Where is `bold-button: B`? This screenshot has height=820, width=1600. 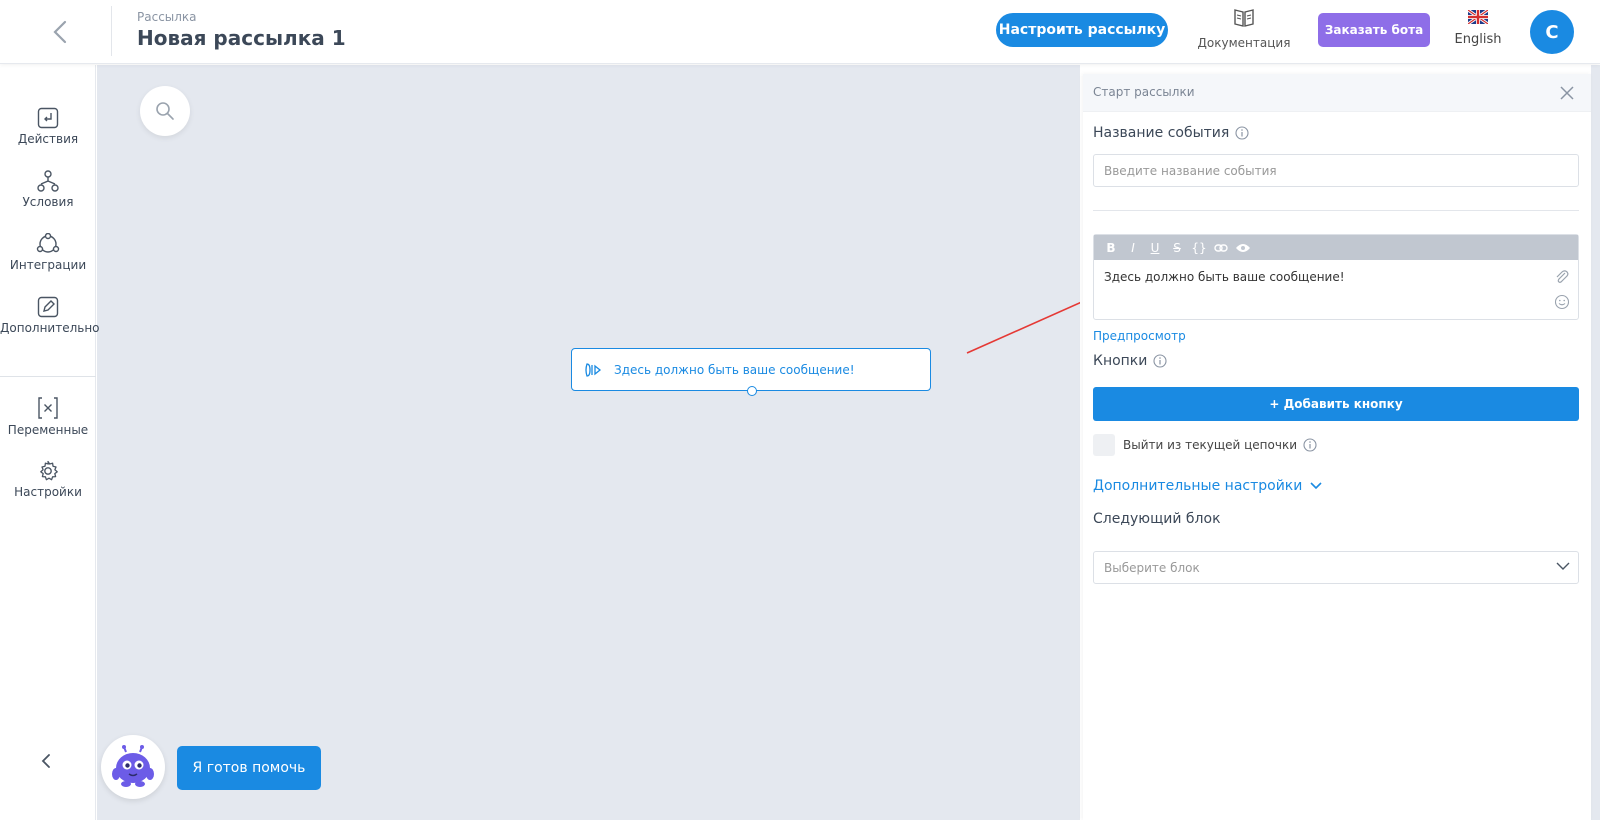 bold-button: B is located at coordinates (1111, 248).